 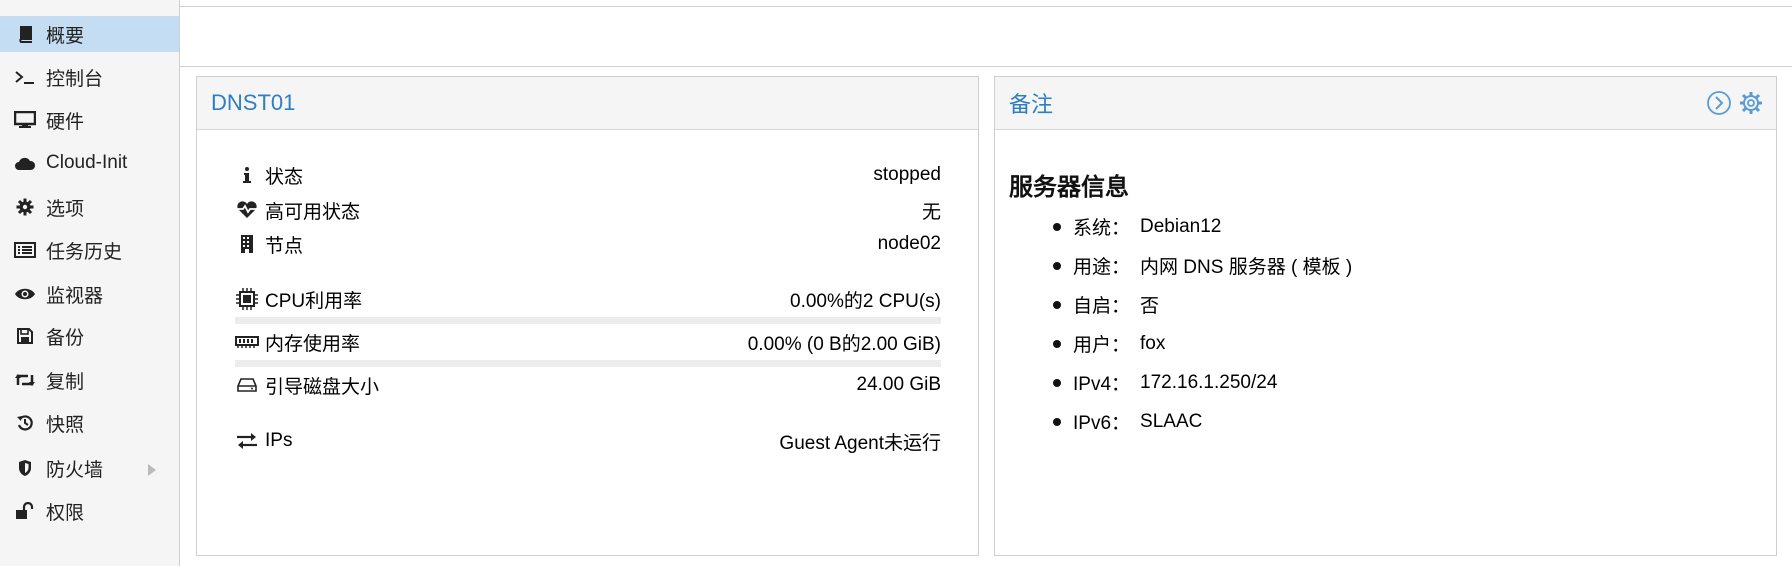 What do you see at coordinates (89, 207) in the screenshot?
I see `sidebar-item-options: 选项` at bounding box center [89, 207].